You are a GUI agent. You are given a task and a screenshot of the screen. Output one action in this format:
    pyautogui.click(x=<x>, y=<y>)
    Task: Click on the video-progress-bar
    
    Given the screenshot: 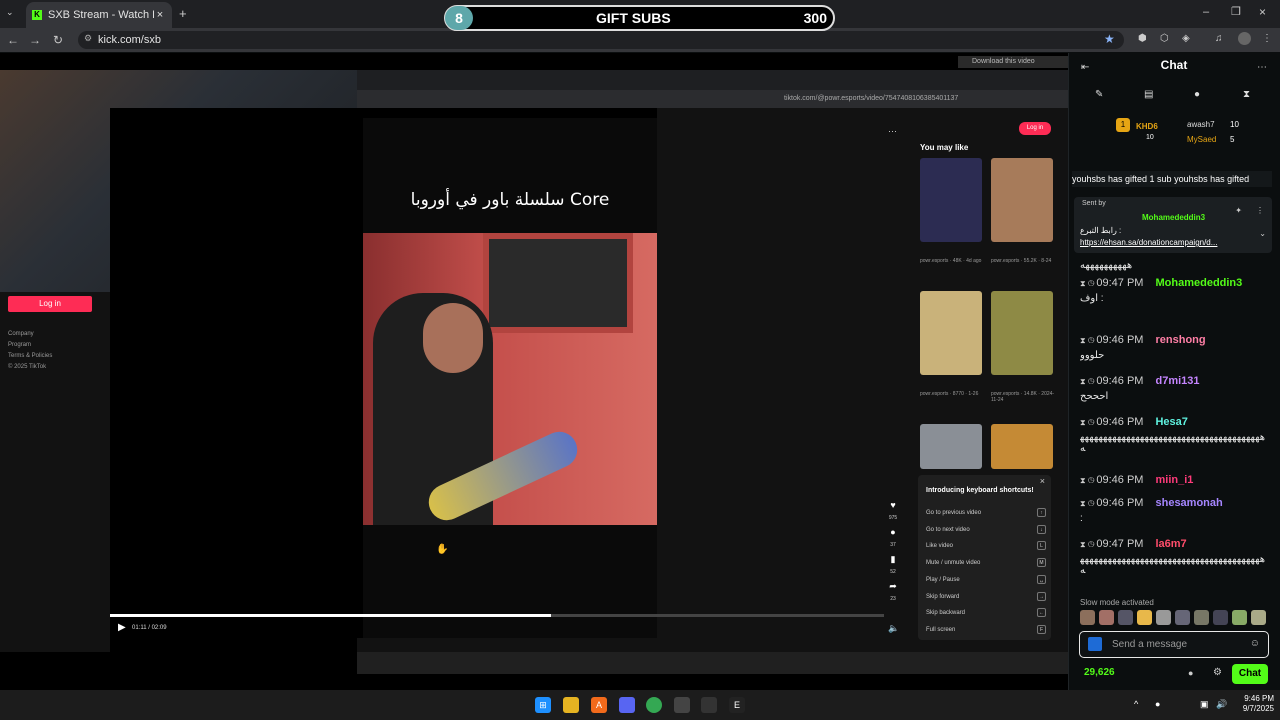 What is the action you would take?
    pyautogui.click(x=497, y=615)
    